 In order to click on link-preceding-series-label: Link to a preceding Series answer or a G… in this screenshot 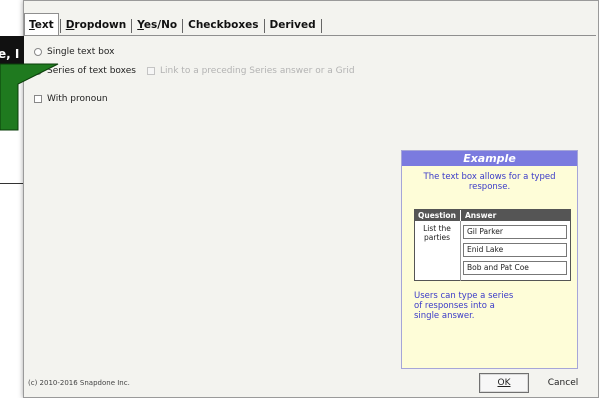, I will do `click(257, 71)`.